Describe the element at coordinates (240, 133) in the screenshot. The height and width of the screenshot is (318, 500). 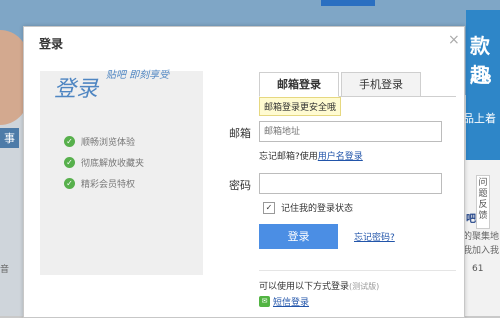
I see `email-label: 邮箱` at that location.